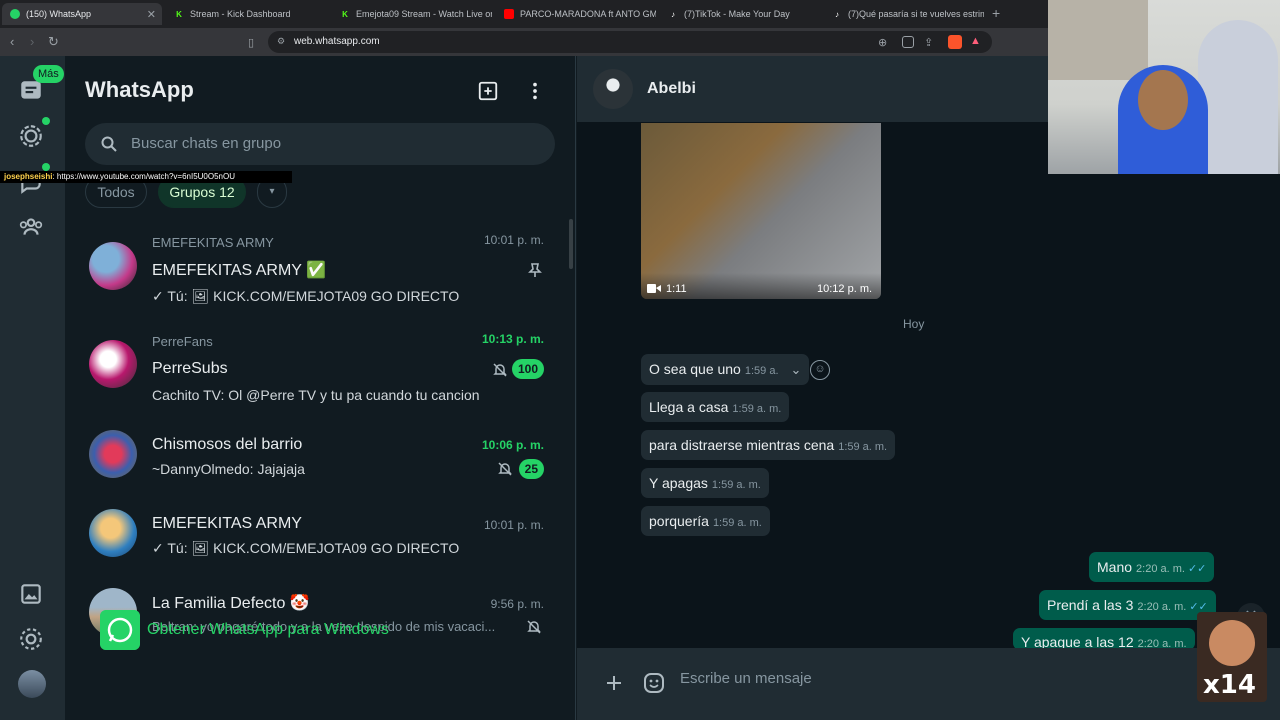  Describe the element at coordinates (614, 683) in the screenshot. I see `attach-plus-icon` at that location.